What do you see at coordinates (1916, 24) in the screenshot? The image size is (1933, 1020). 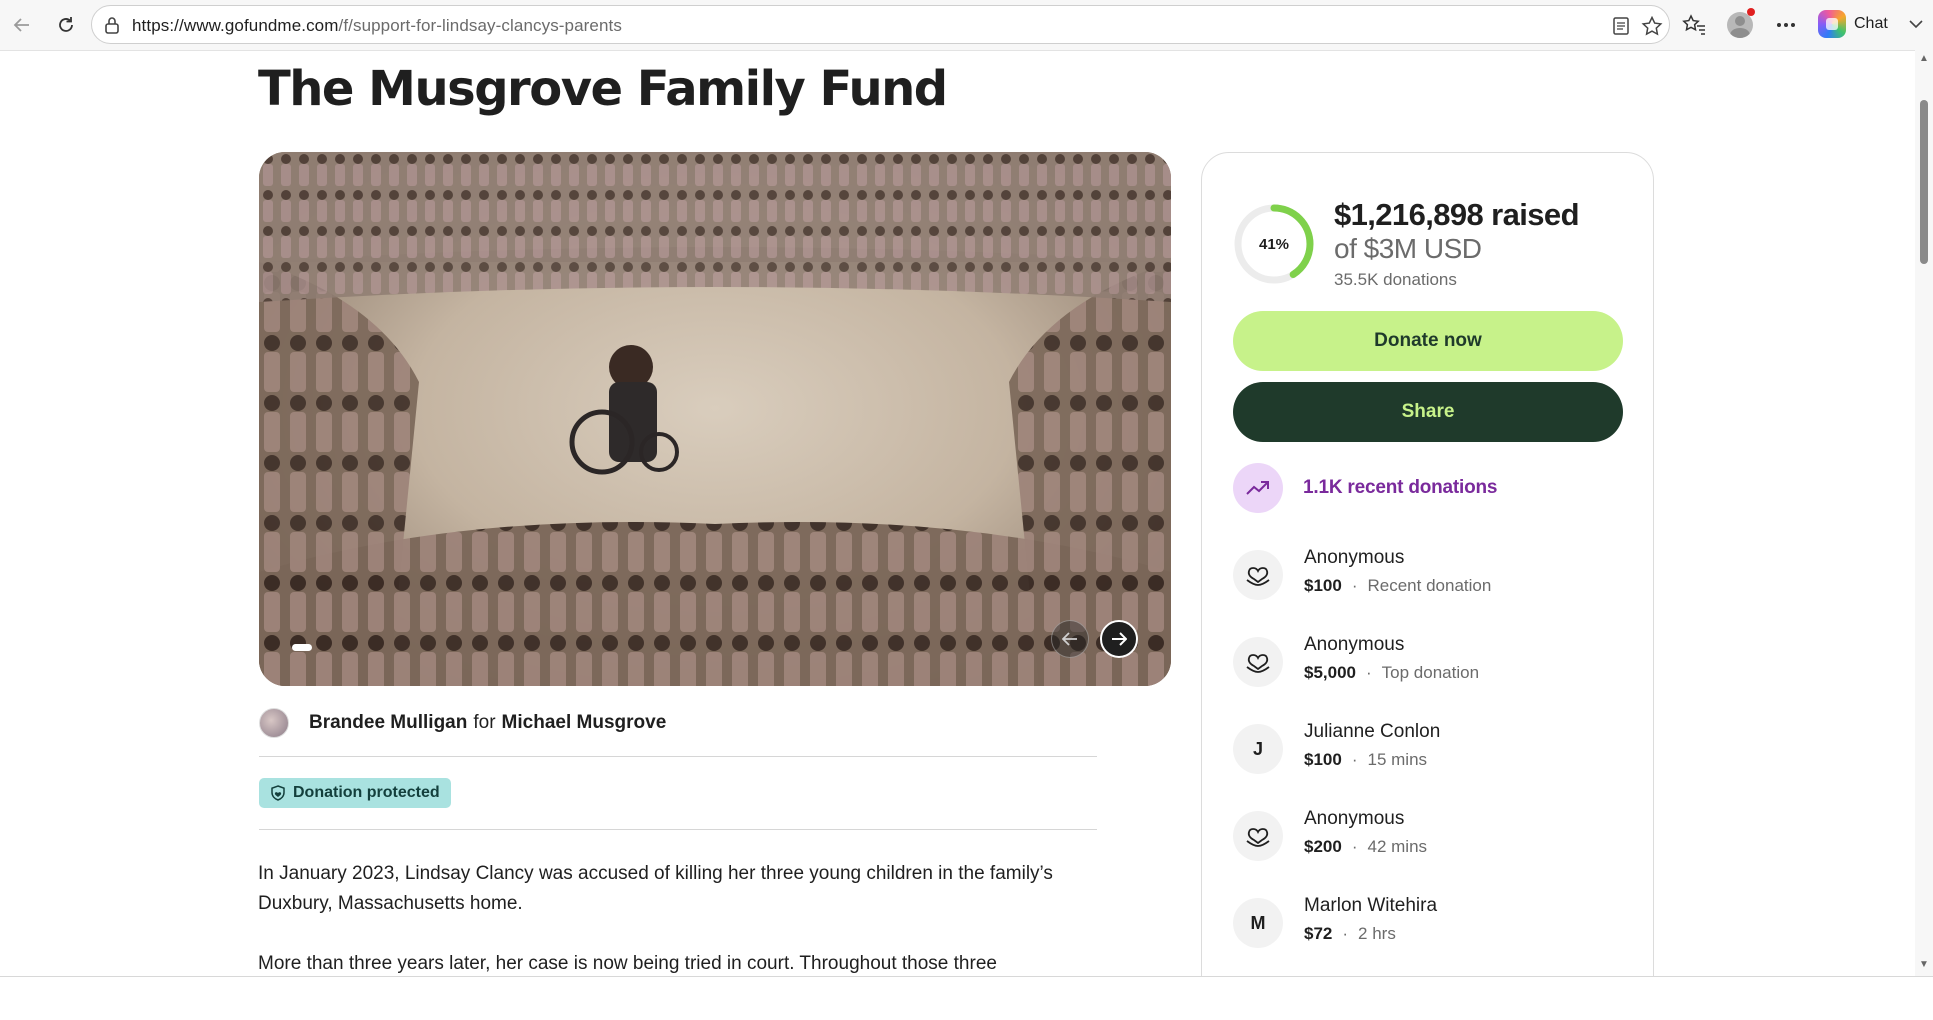 I see `chevron-down-icon` at bounding box center [1916, 24].